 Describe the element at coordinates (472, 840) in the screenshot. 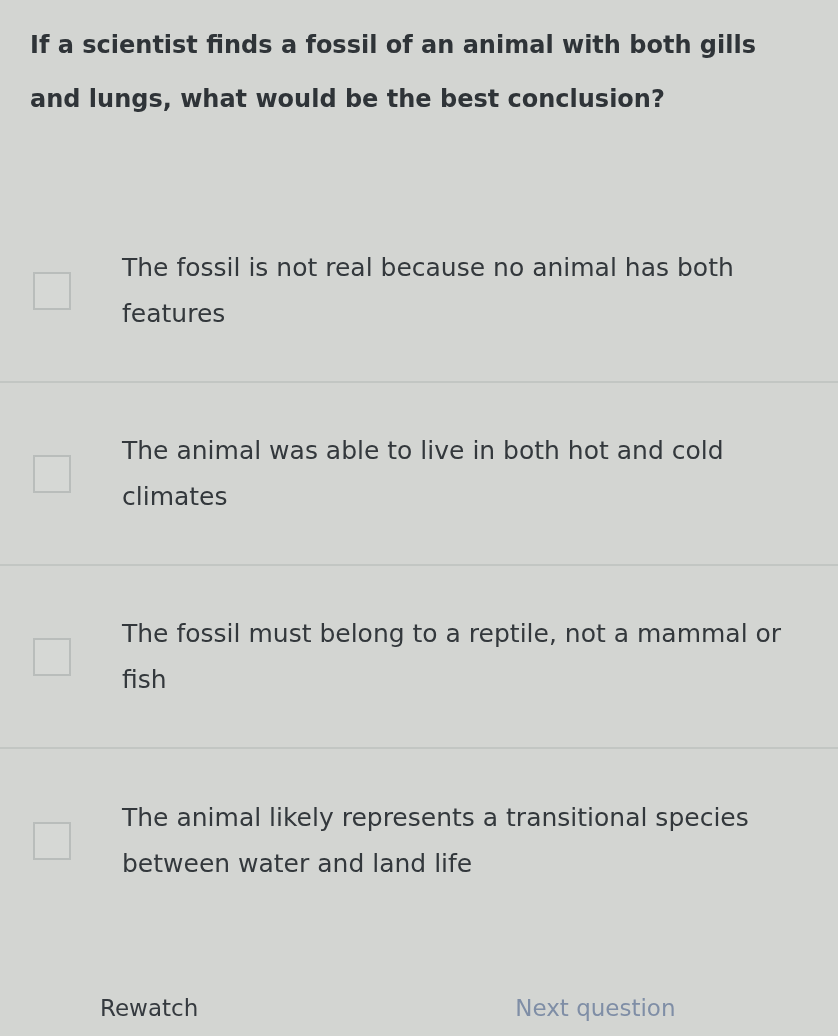

I see `answer-text: The animal likely represents a transitional species between water and land life` at that location.